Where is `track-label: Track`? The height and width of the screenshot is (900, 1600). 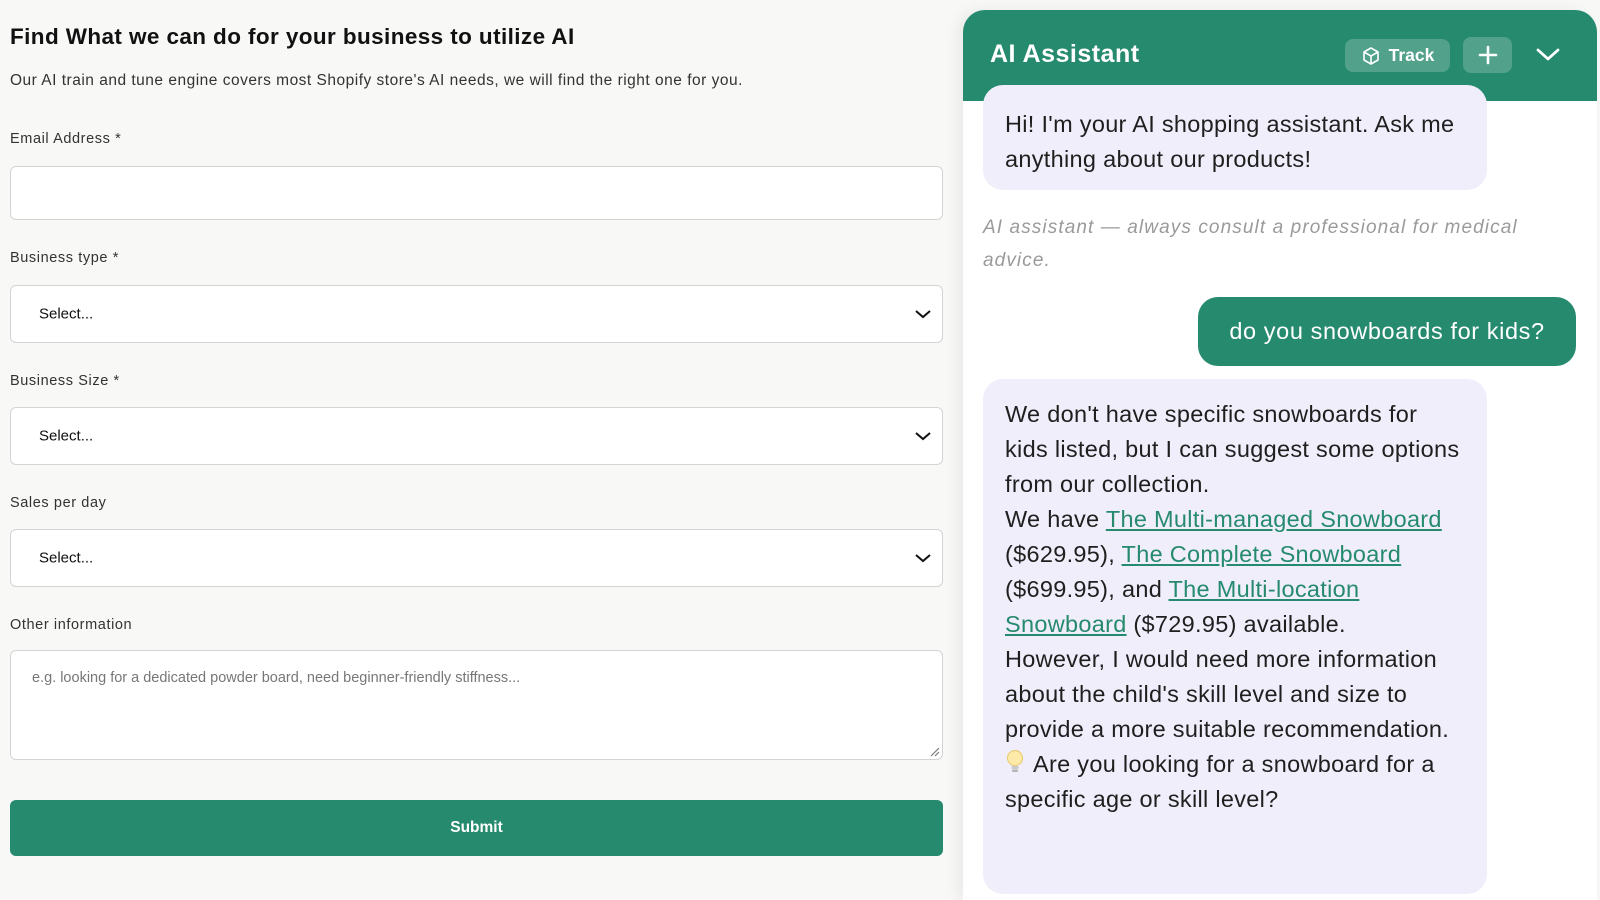
track-label: Track is located at coordinates (1411, 55).